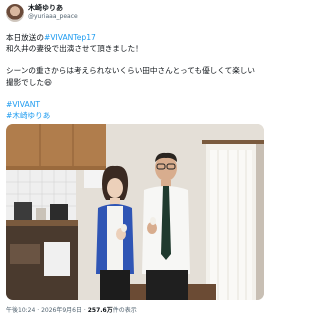  I want to click on views-count: 257.6万, so click(100, 310).